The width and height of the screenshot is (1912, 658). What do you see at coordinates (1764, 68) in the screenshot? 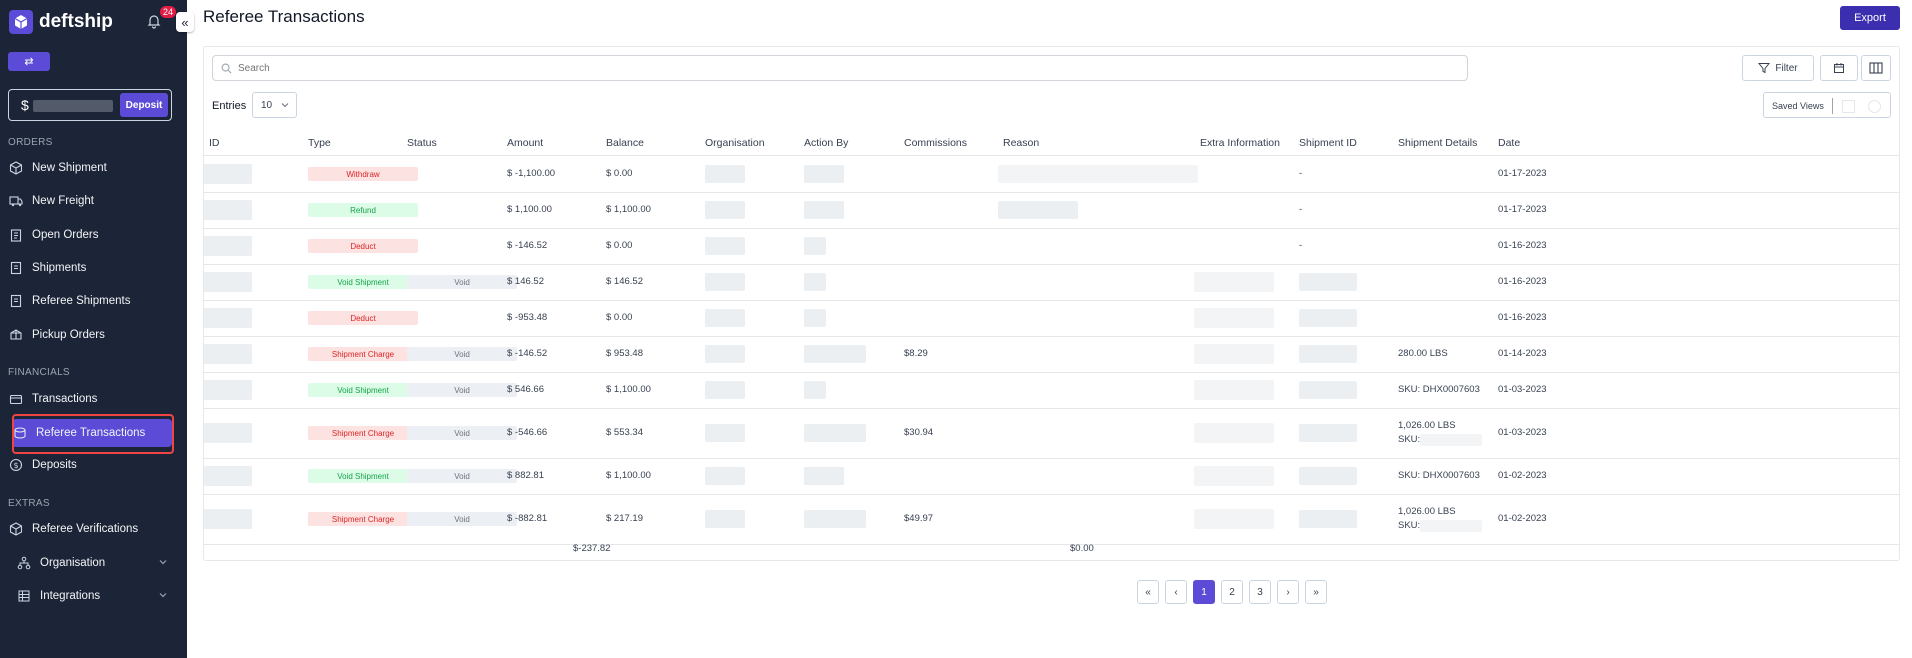
I see `filter-icon` at bounding box center [1764, 68].